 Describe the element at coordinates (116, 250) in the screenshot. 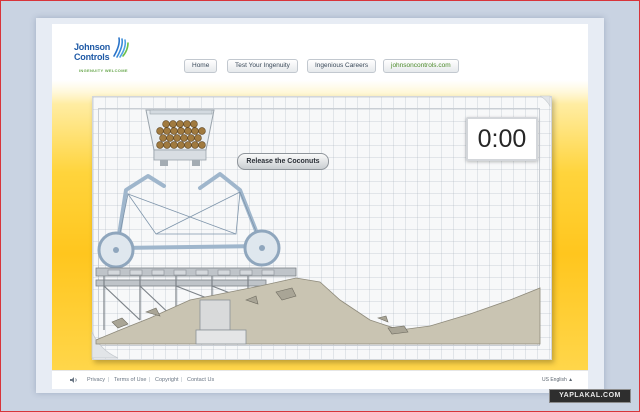

I see `truck-wheel-left` at that location.